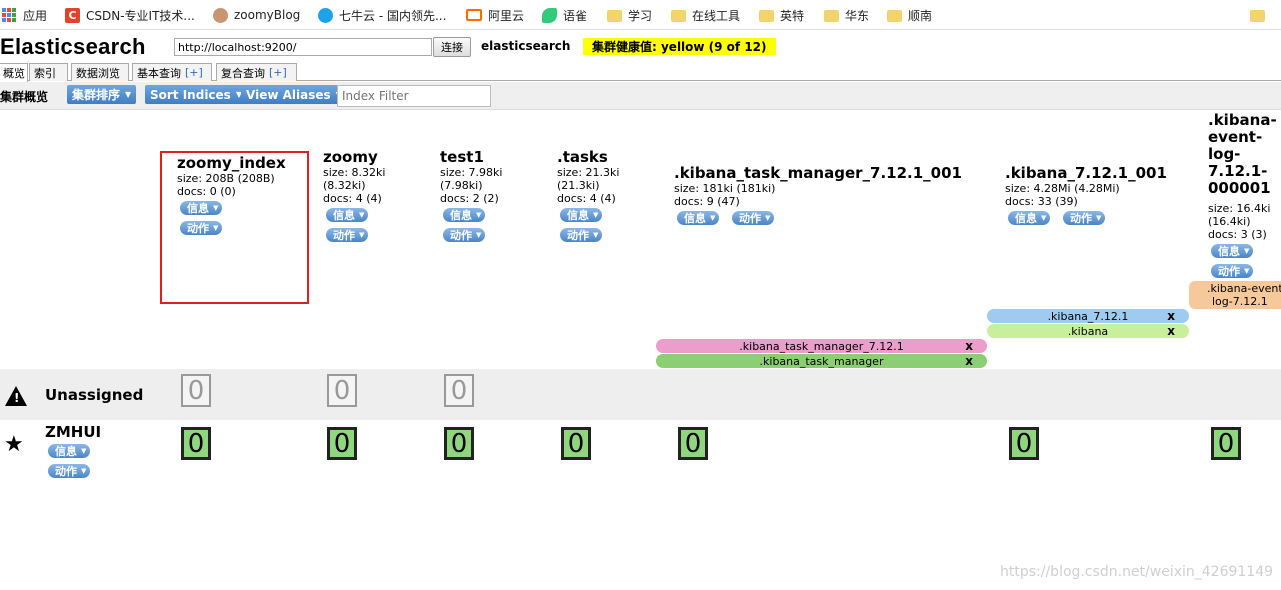 The image size is (1281, 590). What do you see at coordinates (102, 94) in the screenshot?
I see `sort-cluster-button: 集群排序 ▼` at bounding box center [102, 94].